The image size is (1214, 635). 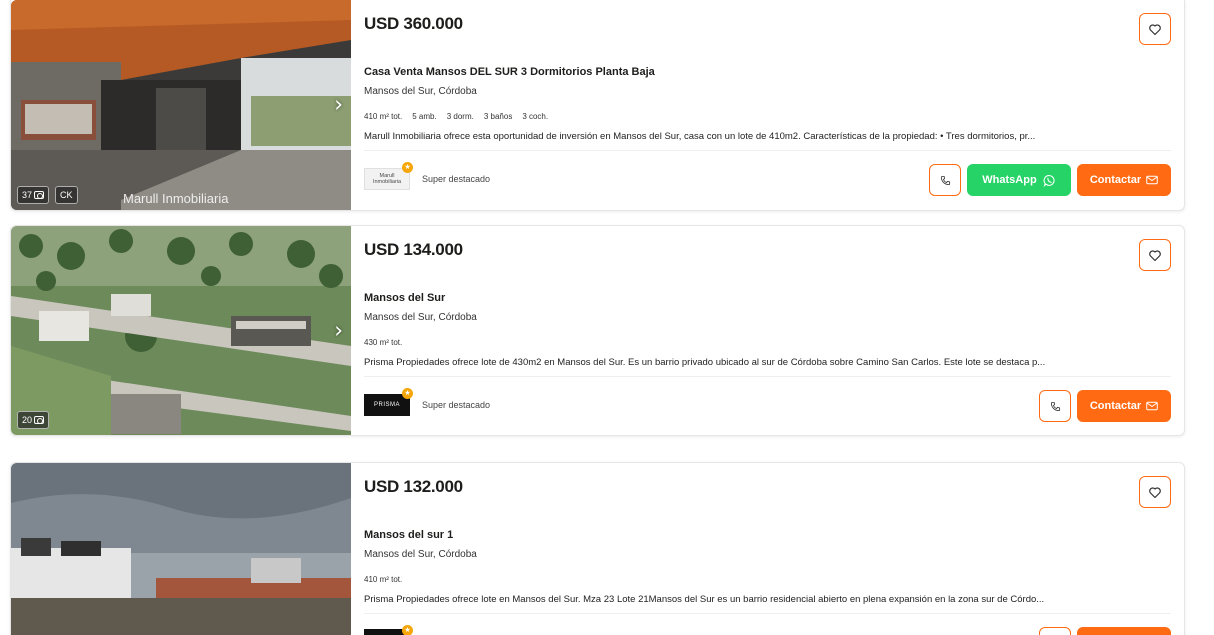 I want to click on photo-count: 20, so click(x=27, y=420).